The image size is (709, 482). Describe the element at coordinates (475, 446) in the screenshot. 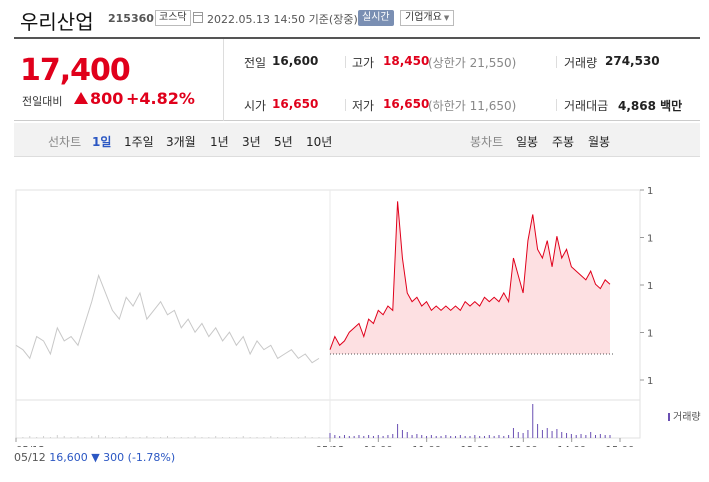

I see `x-tick-label: 12:00` at that location.